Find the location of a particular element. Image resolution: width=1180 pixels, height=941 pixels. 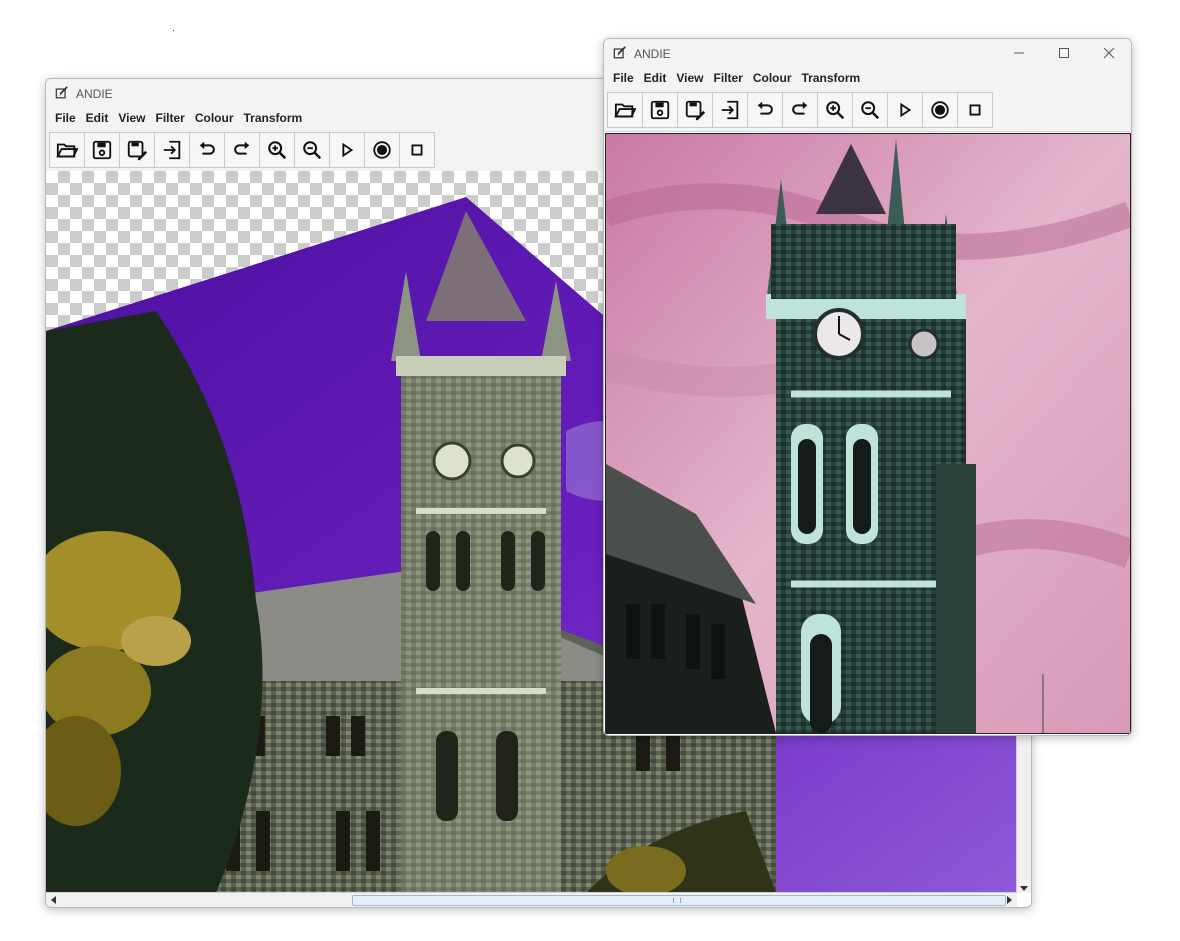

window-controls is located at coordinates (1063, 53).